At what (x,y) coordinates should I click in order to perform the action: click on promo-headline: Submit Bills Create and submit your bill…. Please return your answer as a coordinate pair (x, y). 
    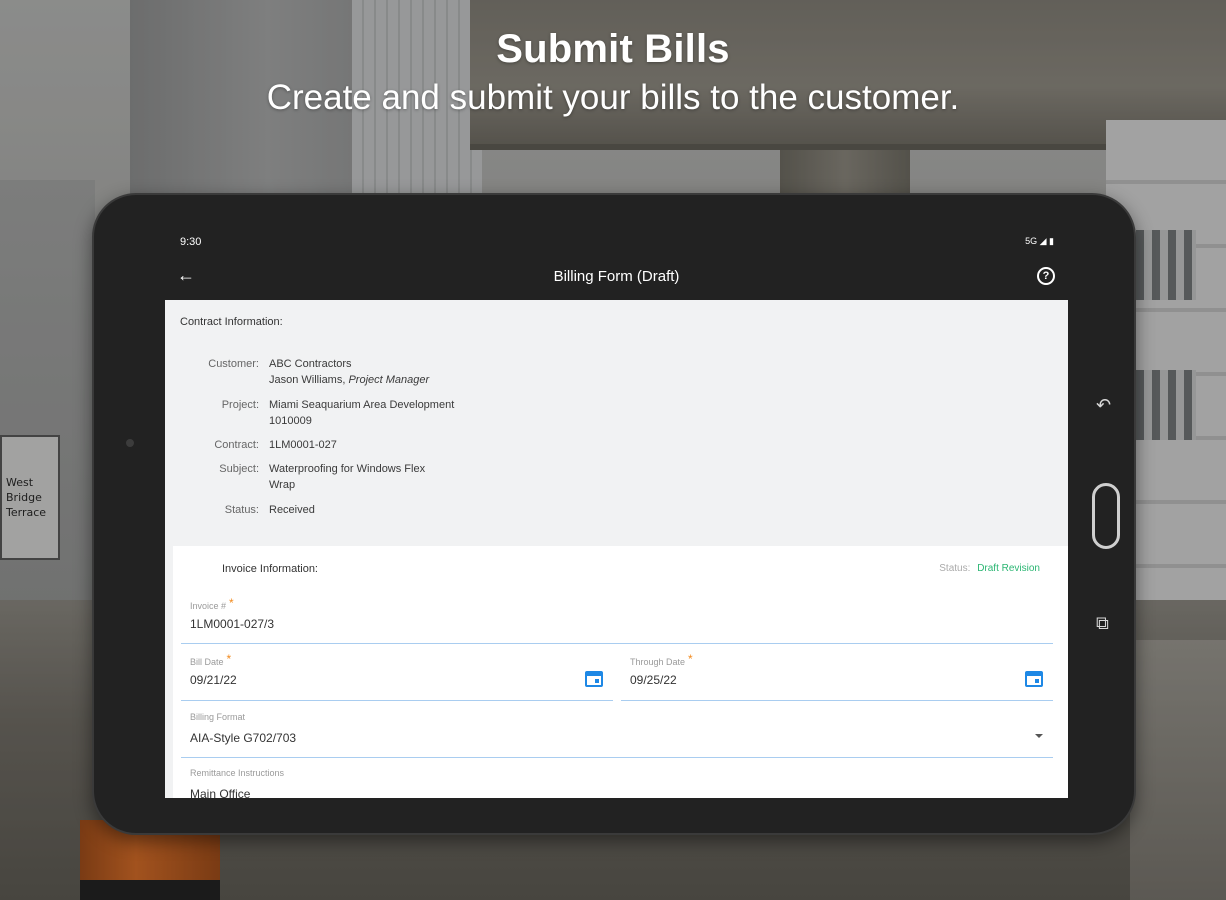
    Looking at the image, I should click on (613, 72).